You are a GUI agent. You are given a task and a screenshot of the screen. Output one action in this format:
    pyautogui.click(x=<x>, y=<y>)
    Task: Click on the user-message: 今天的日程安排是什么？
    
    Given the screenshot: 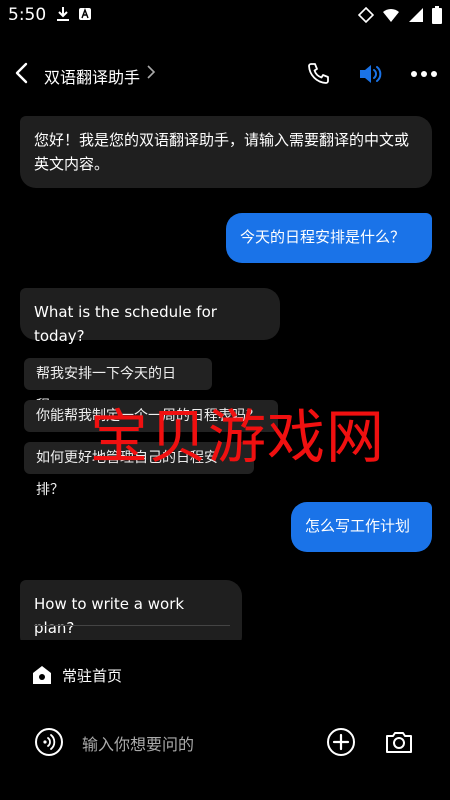 What is the action you would take?
    pyautogui.click(x=329, y=238)
    